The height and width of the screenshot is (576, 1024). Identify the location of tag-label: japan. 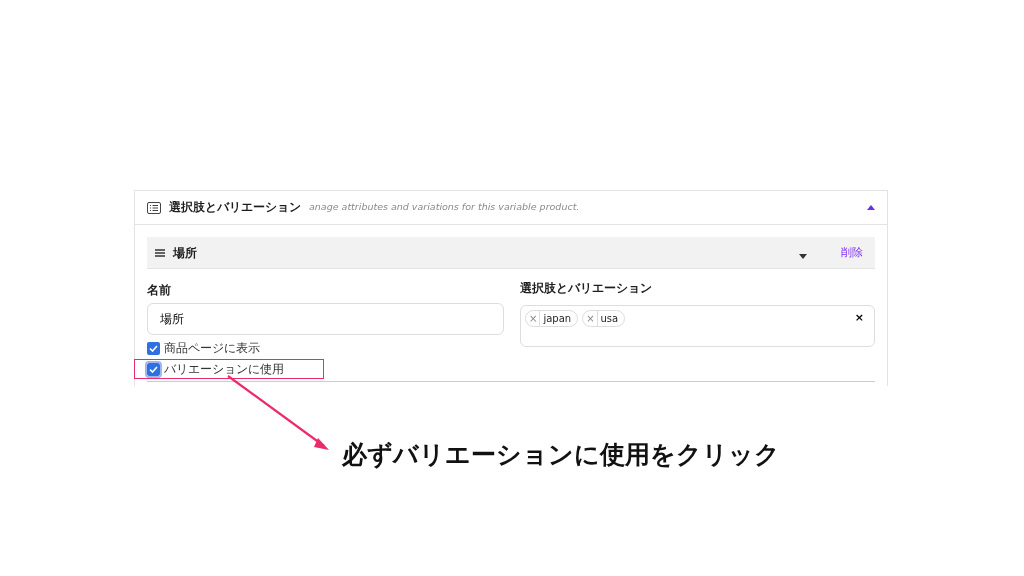
(557, 319).